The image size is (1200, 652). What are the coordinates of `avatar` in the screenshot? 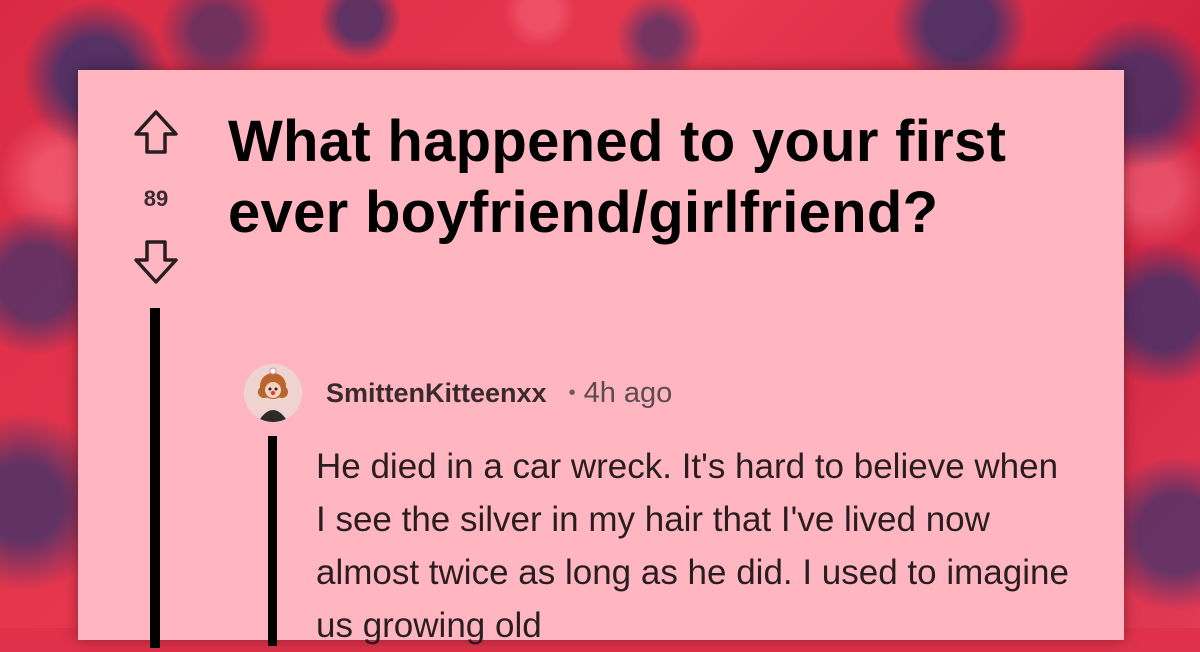 It's located at (273, 393).